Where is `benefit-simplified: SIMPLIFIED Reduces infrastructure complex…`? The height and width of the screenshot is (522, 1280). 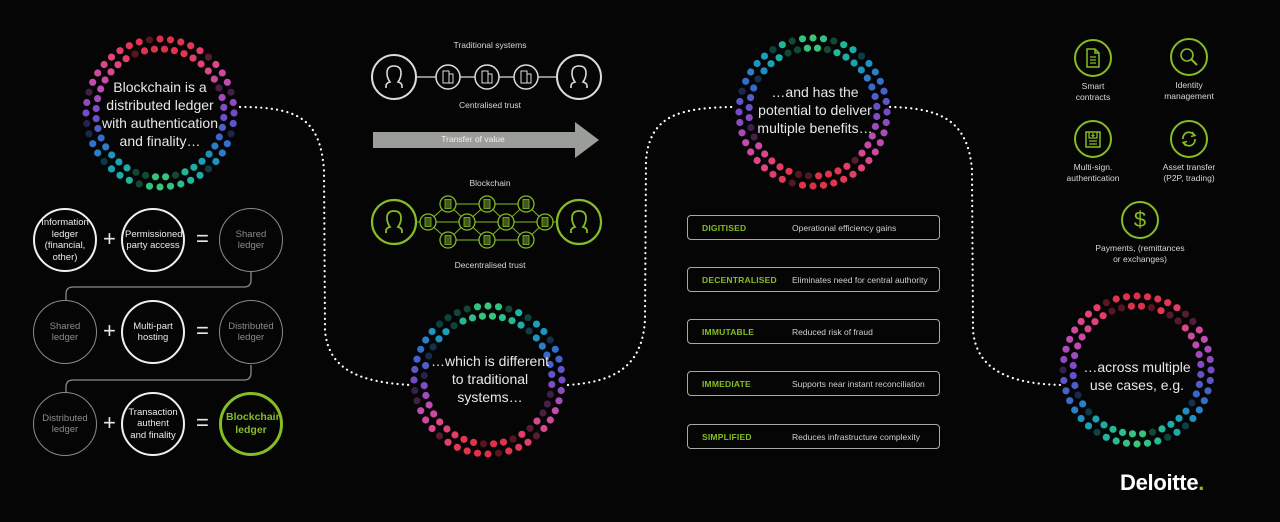 benefit-simplified: SIMPLIFIED Reduces infrastructure complex… is located at coordinates (813, 436).